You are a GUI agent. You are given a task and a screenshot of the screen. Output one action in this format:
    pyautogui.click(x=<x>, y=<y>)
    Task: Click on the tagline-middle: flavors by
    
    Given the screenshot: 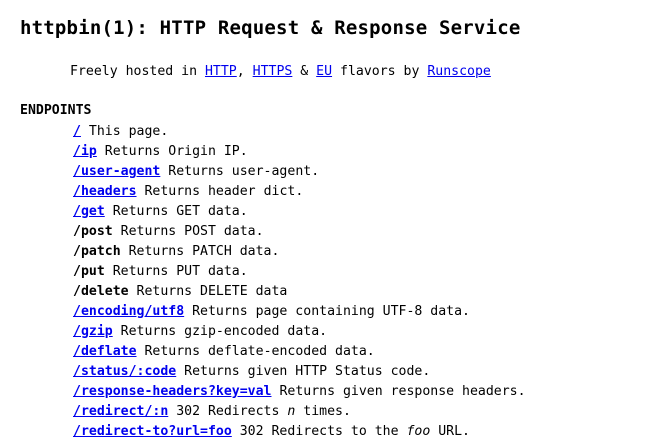 What is the action you would take?
    pyautogui.click(x=380, y=71)
    